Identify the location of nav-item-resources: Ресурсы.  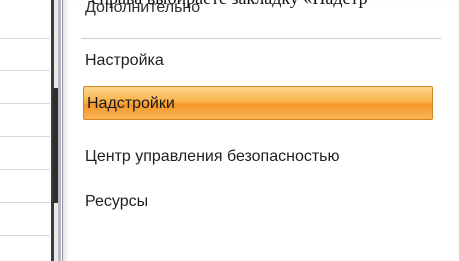
(116, 202).